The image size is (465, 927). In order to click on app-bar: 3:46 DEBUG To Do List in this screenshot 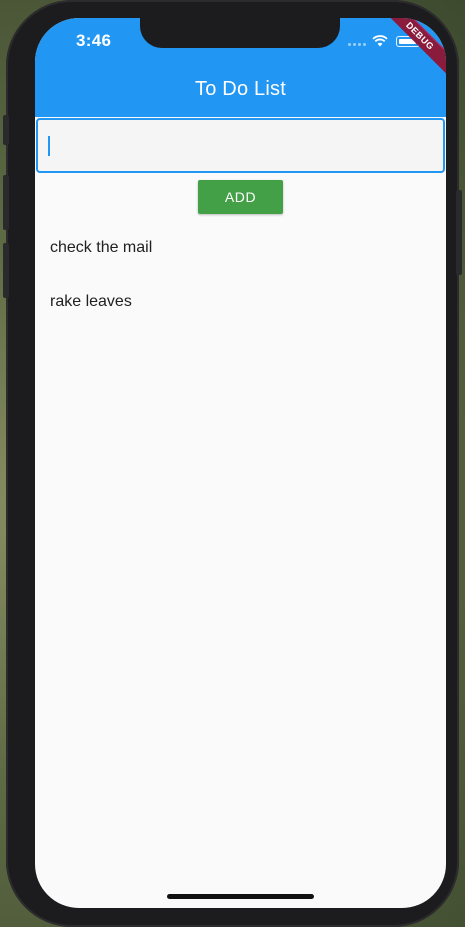, I will do `click(240, 67)`.